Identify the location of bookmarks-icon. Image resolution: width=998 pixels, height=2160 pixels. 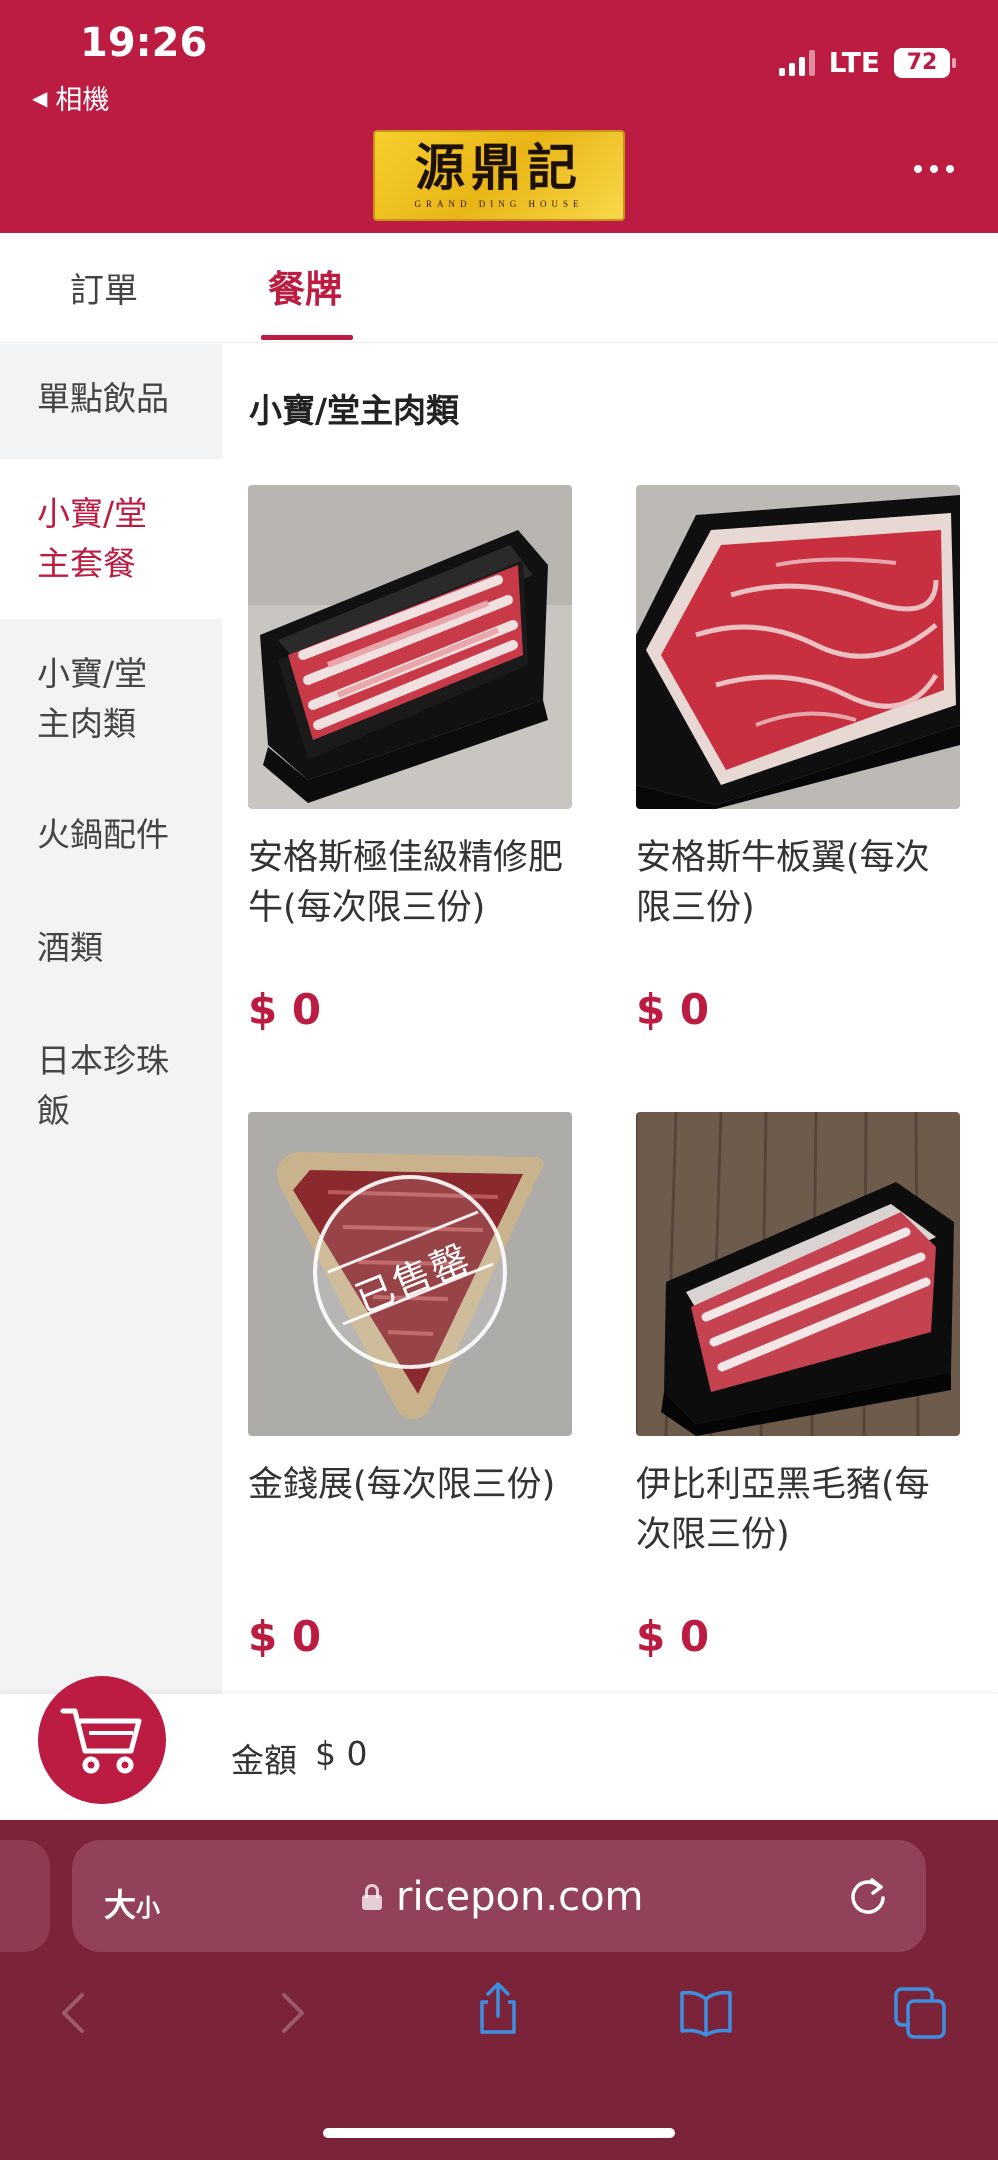
(706, 2013).